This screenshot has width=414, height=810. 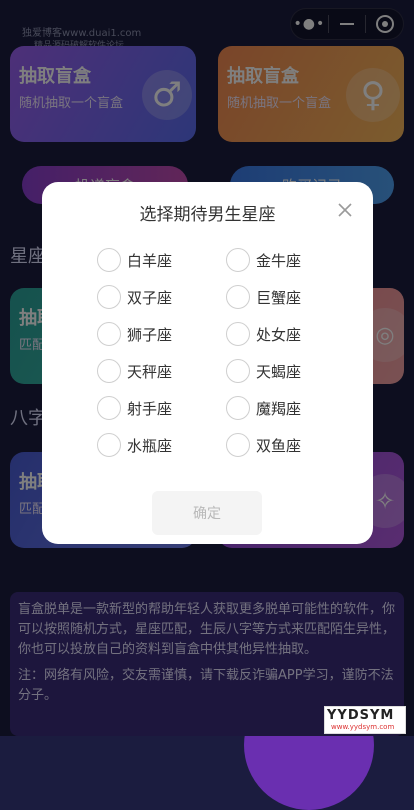 What do you see at coordinates (150, 445) in the screenshot?
I see `option-label: 水瓶座` at bounding box center [150, 445].